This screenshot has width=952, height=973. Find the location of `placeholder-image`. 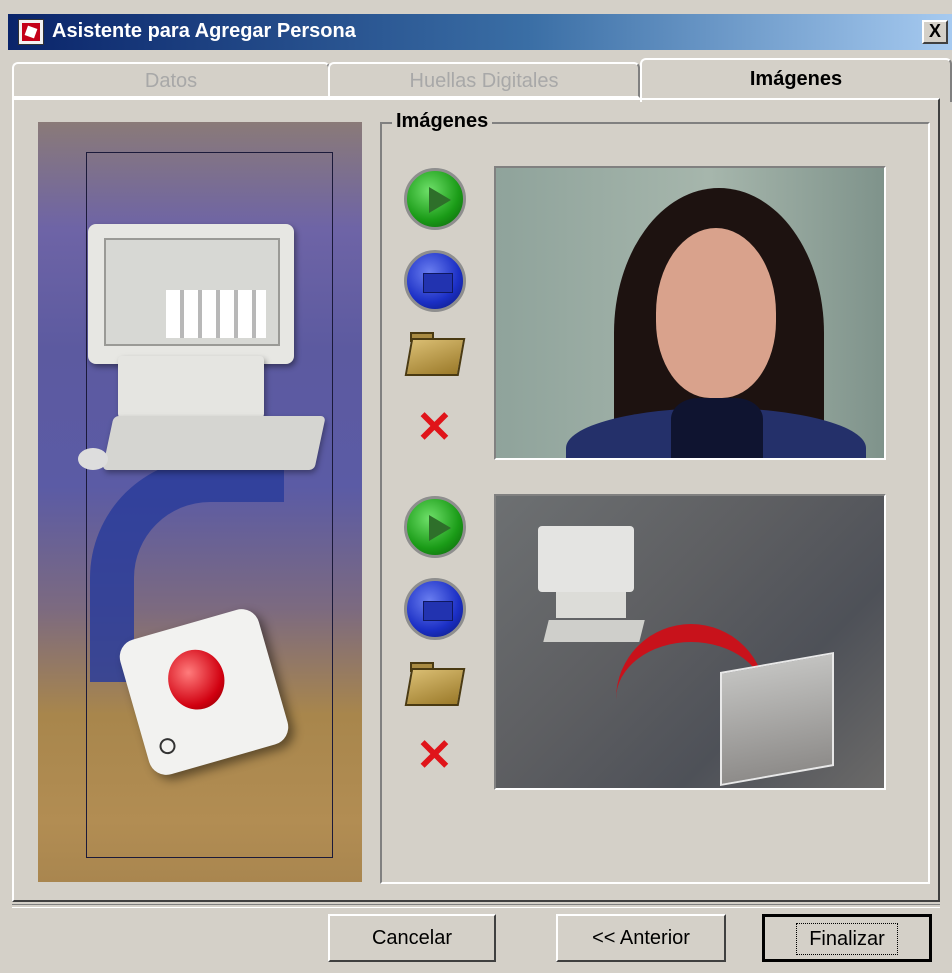

placeholder-image is located at coordinates (690, 642).